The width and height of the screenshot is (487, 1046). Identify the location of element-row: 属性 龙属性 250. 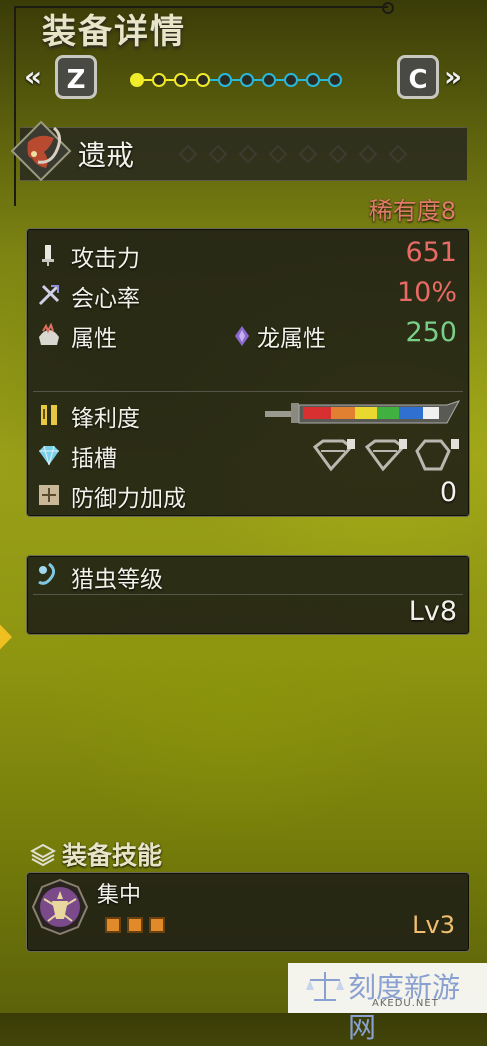
(248, 335).